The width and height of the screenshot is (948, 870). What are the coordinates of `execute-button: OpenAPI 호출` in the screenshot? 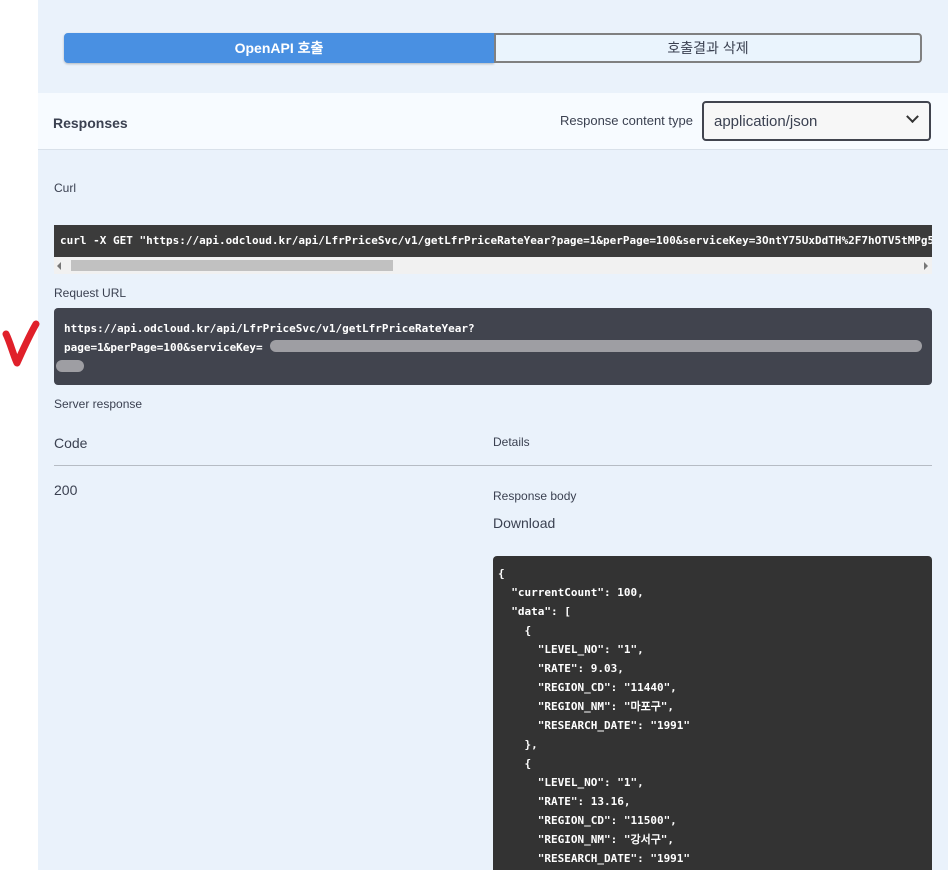 It's located at (279, 48).